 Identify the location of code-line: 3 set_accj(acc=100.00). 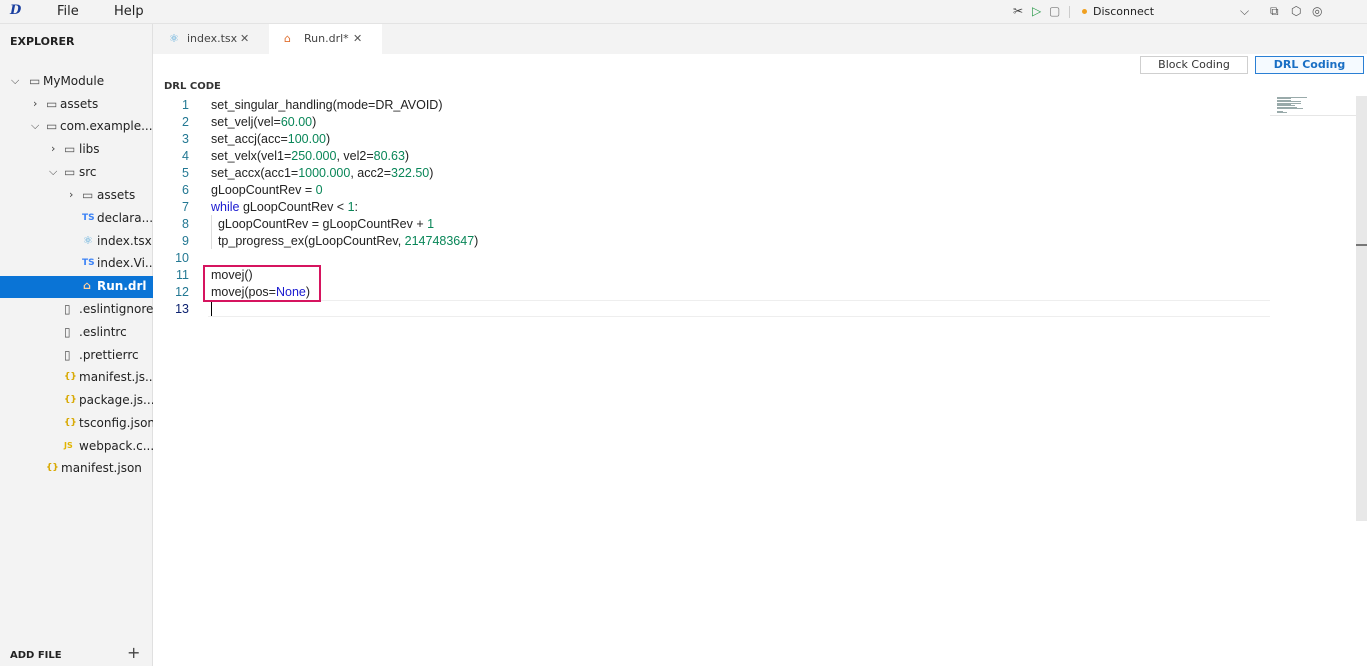
(713, 140).